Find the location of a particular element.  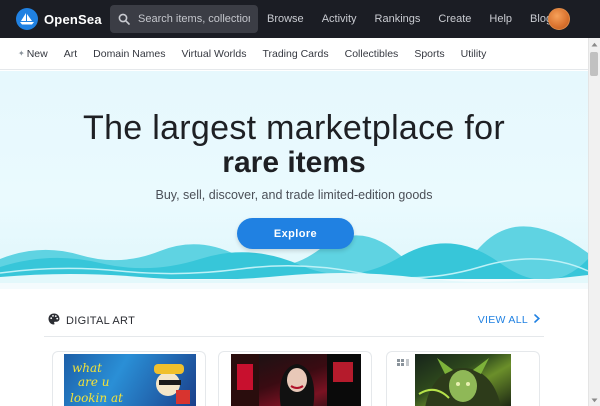

search-bar is located at coordinates (184, 19).